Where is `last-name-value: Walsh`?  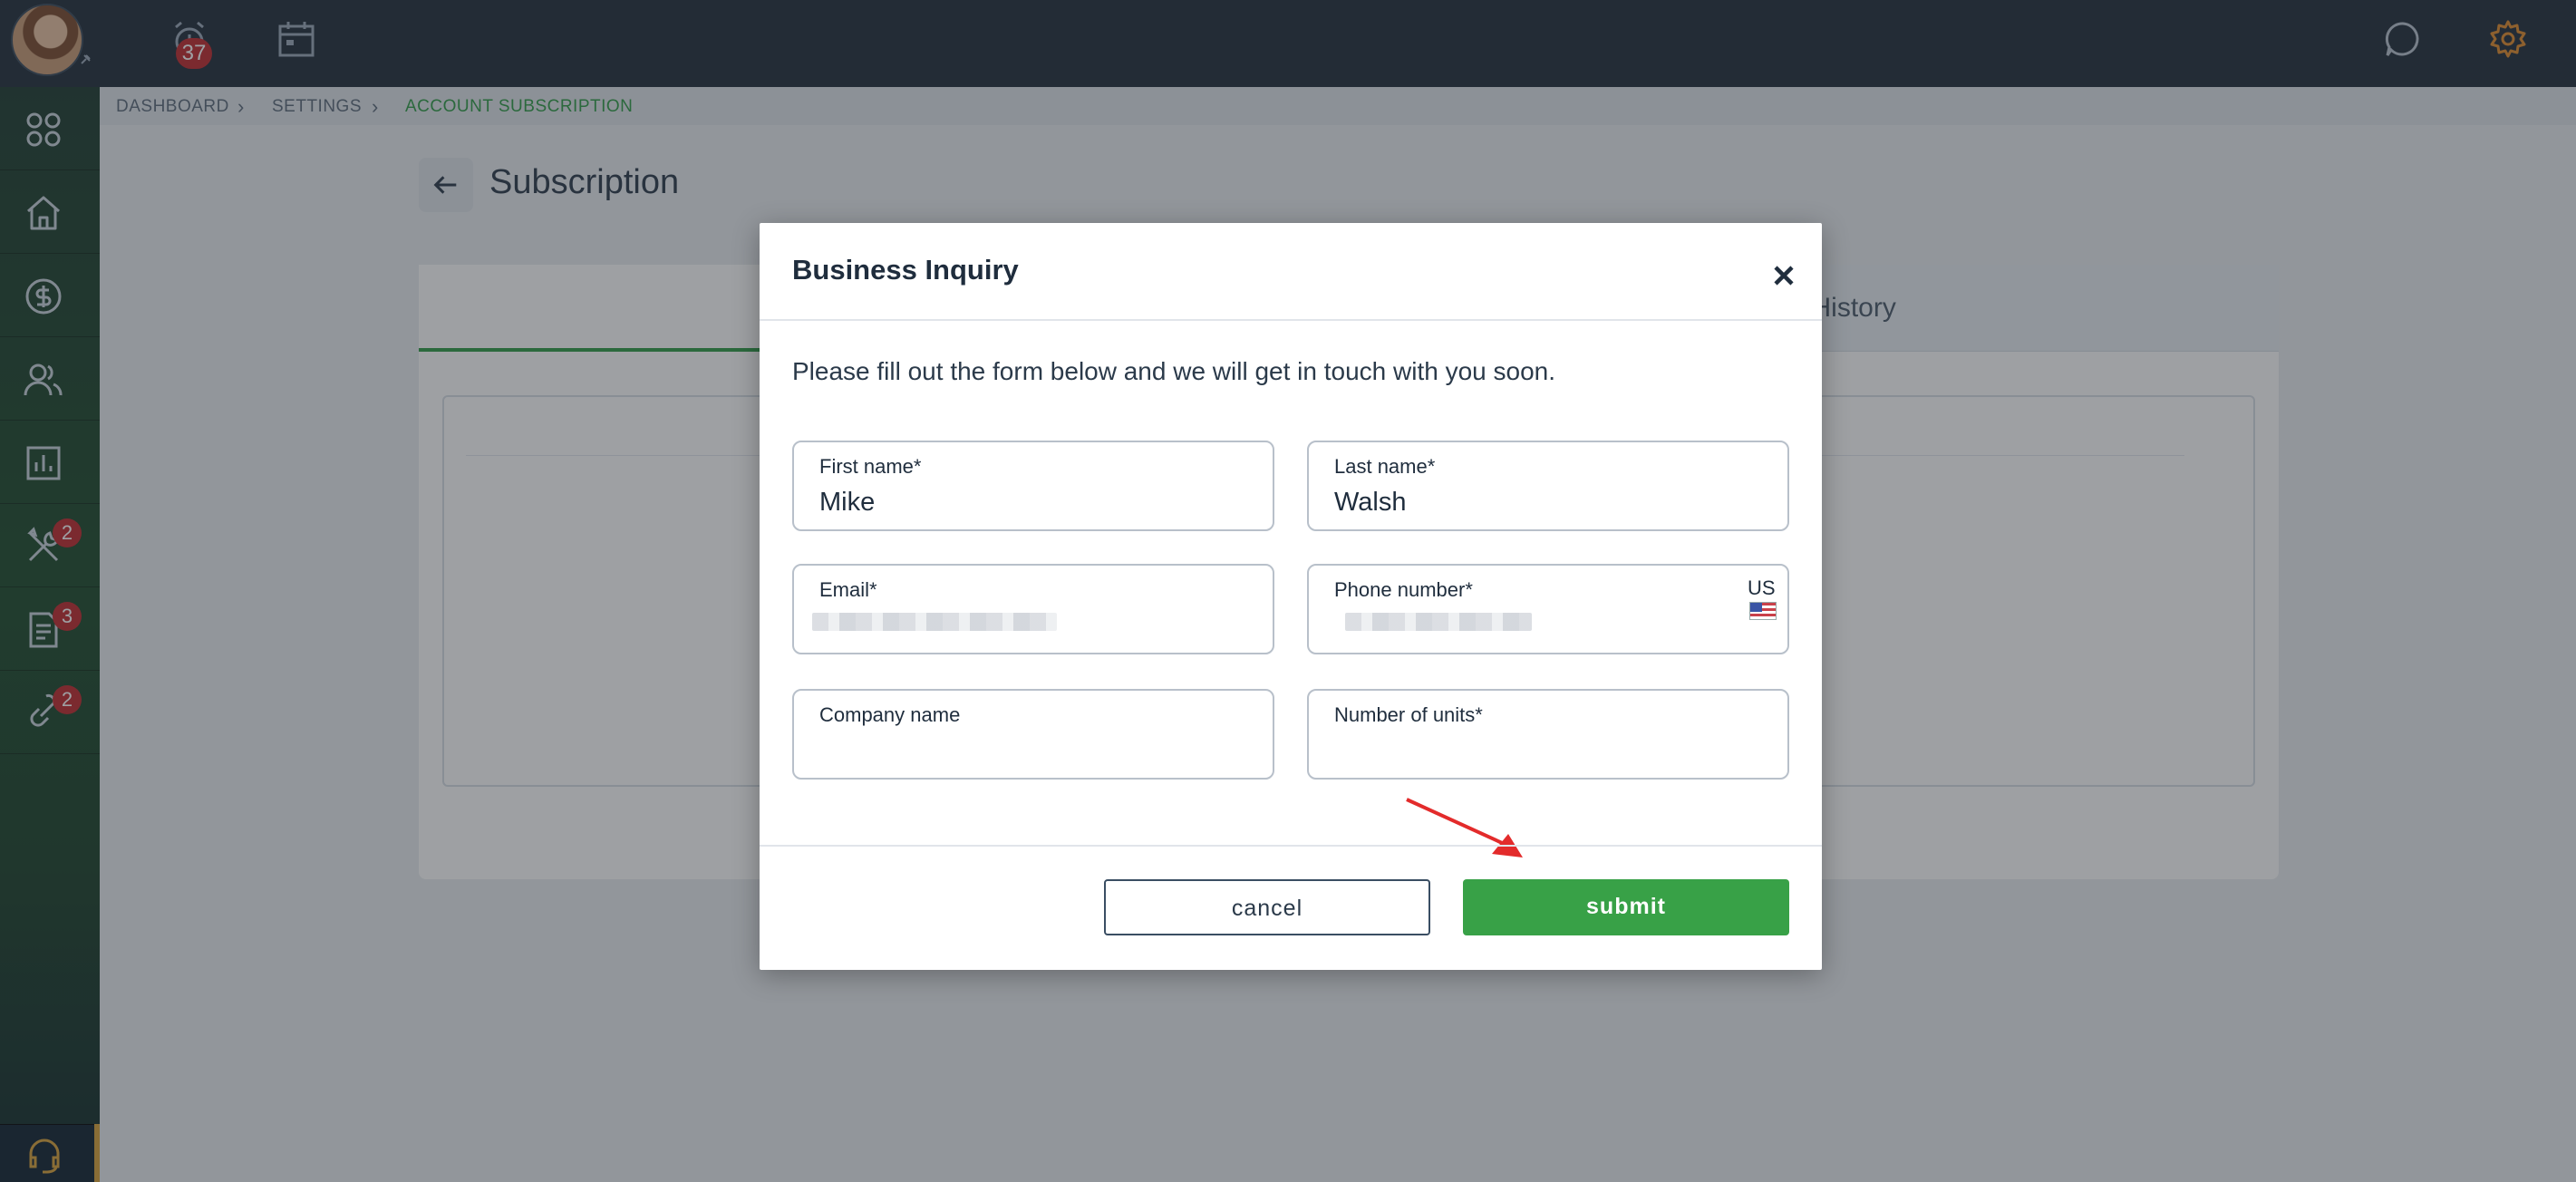
last-name-value: Walsh is located at coordinates (1370, 502).